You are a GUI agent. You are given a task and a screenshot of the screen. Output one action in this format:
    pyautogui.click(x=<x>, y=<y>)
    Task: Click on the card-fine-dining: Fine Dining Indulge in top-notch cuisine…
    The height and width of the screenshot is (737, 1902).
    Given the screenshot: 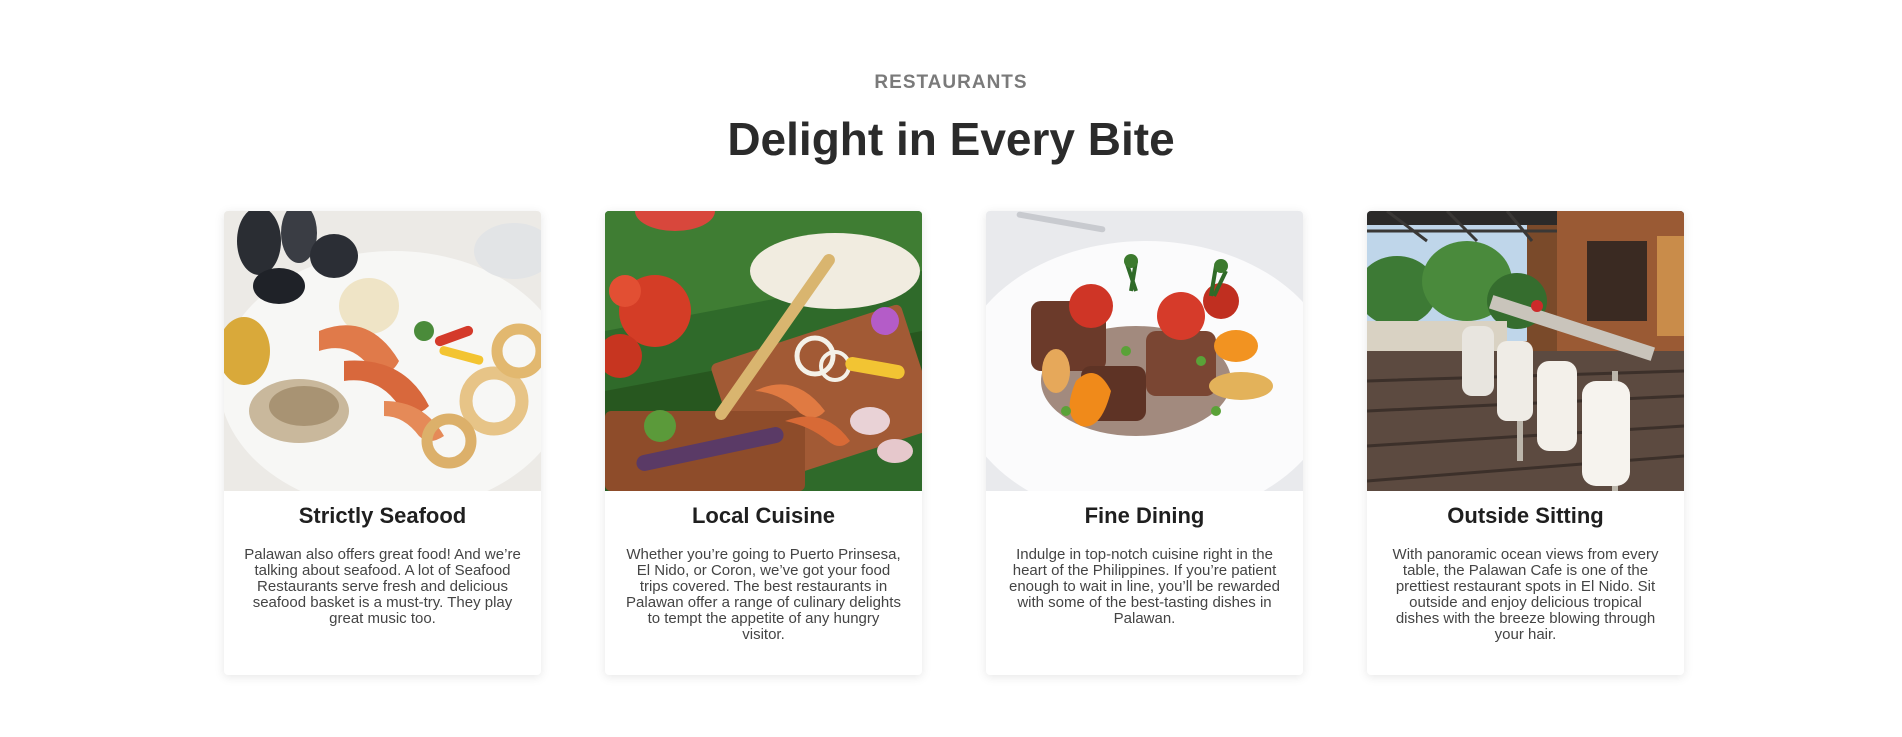 What is the action you would take?
    pyautogui.click(x=1144, y=443)
    